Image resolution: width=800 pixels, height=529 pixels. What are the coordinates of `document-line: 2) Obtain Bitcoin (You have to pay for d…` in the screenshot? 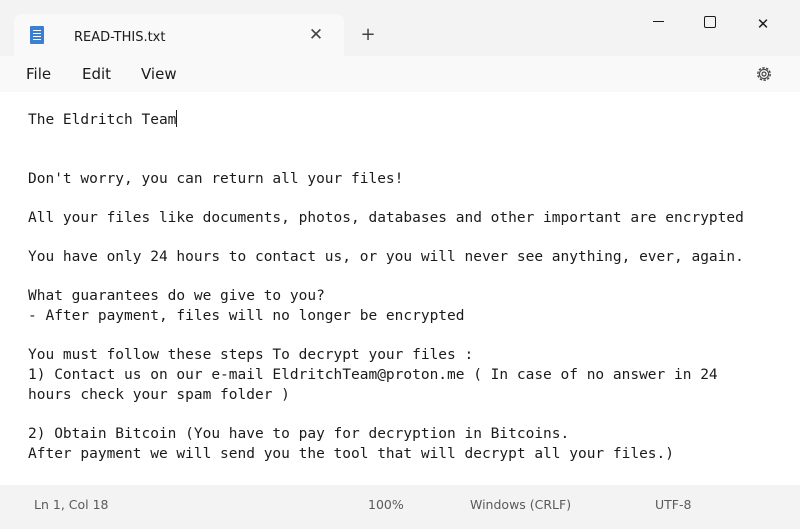 It's located at (299, 434).